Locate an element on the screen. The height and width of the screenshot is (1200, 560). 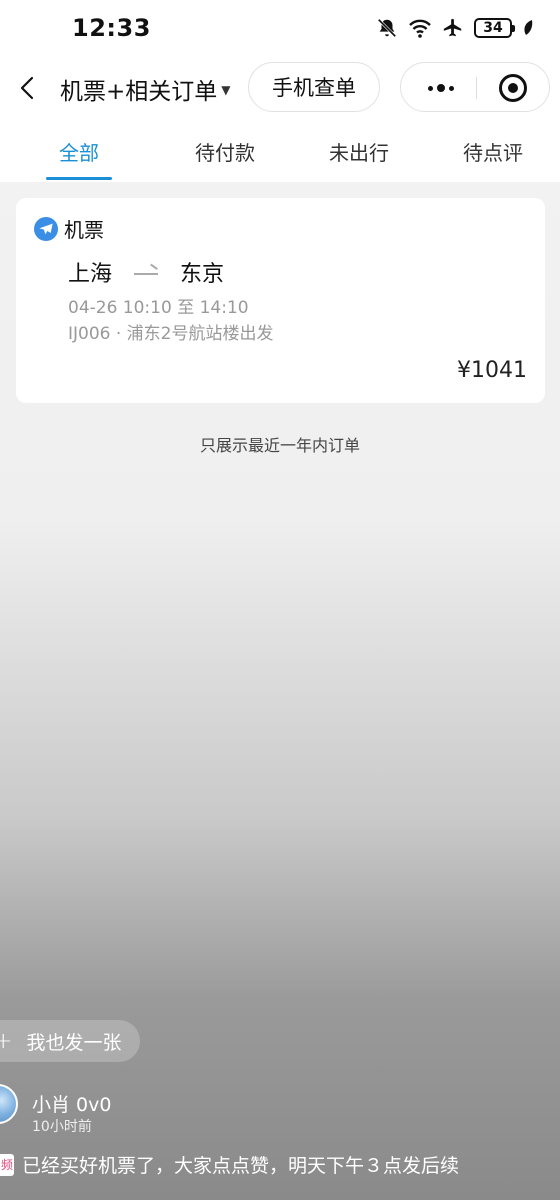
caret-down-icon: ▼ is located at coordinates (226, 90).